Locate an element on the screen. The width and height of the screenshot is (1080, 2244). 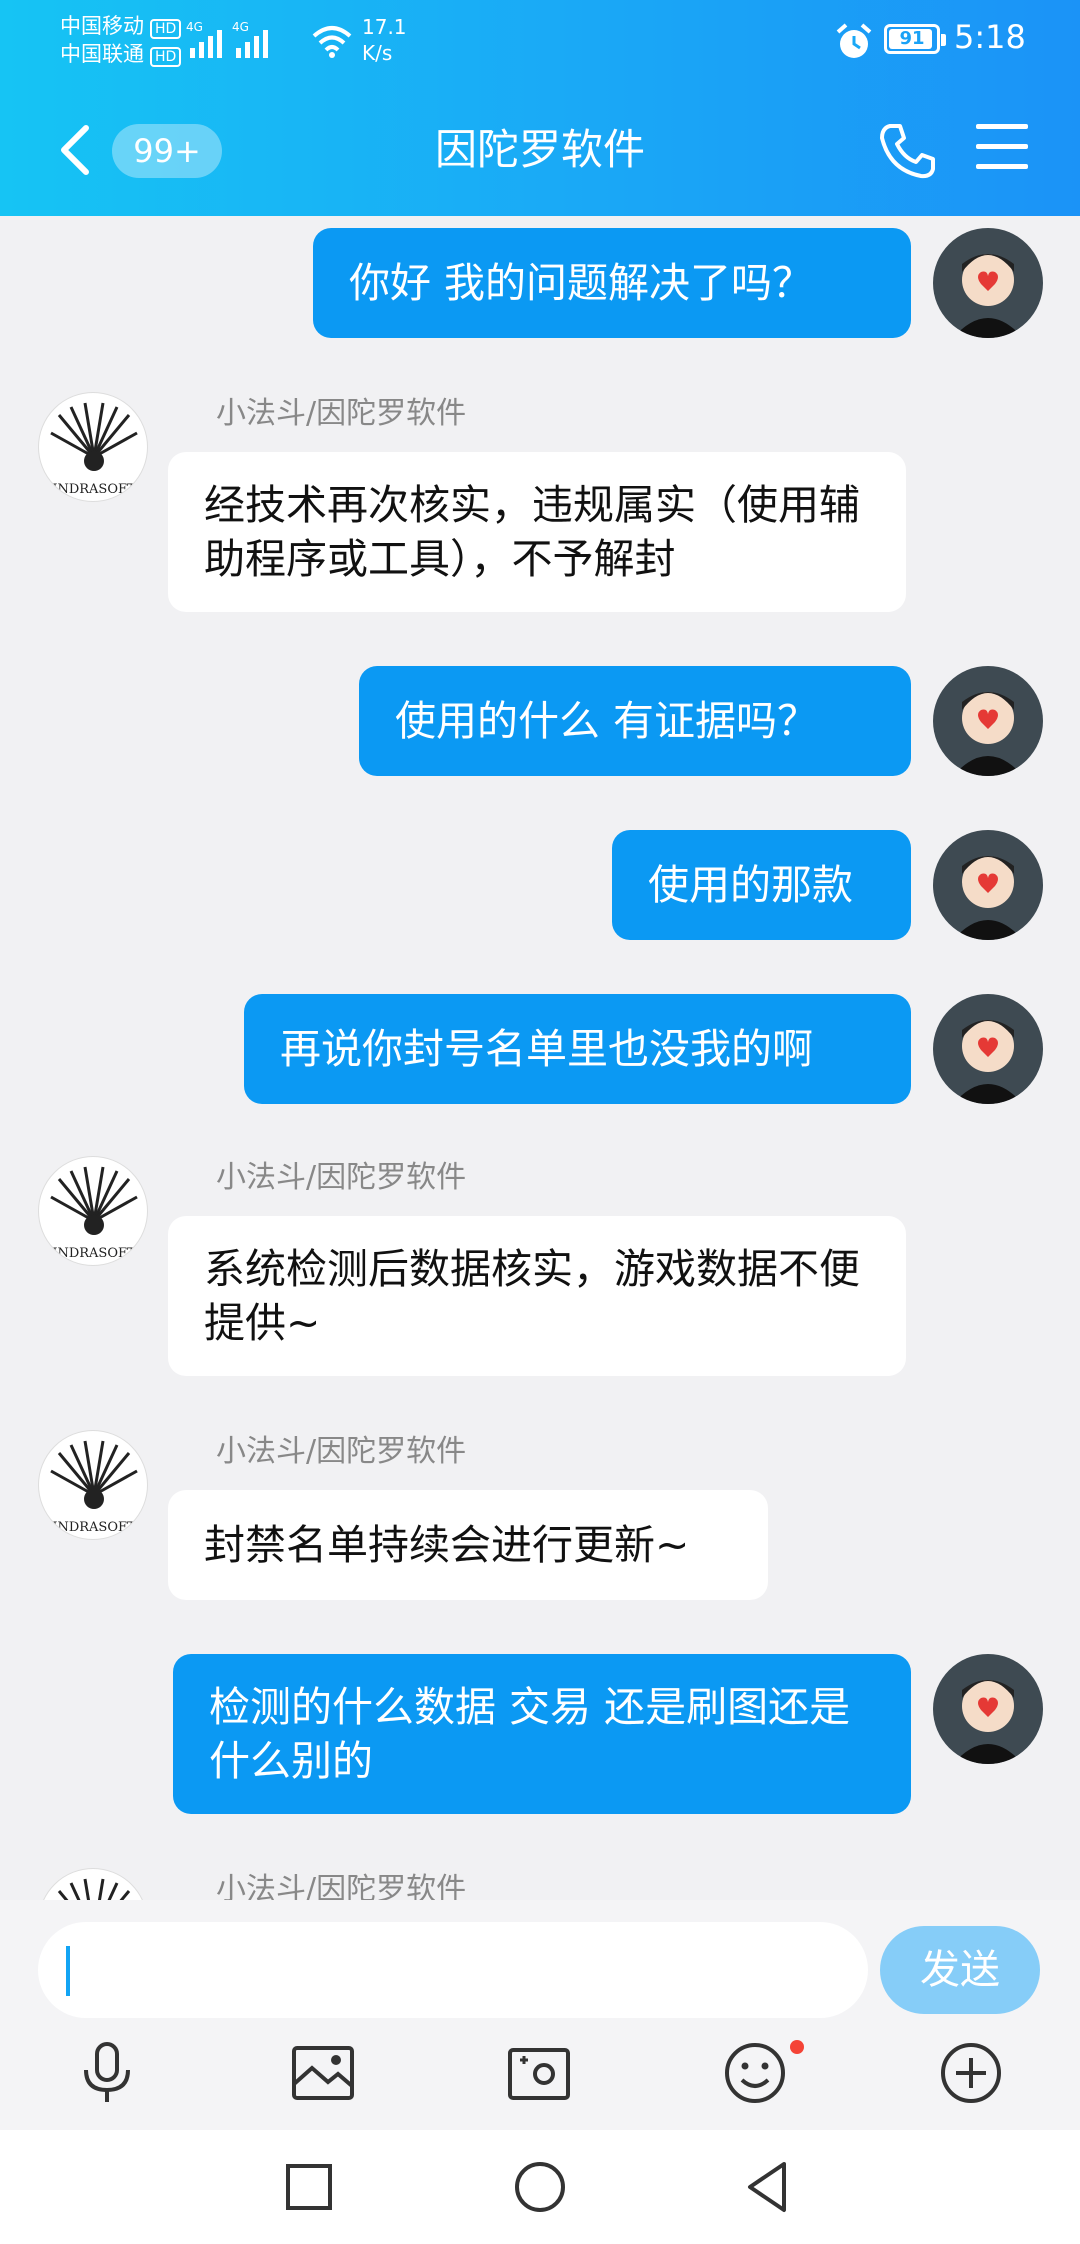
image-icon is located at coordinates (323, 2073).